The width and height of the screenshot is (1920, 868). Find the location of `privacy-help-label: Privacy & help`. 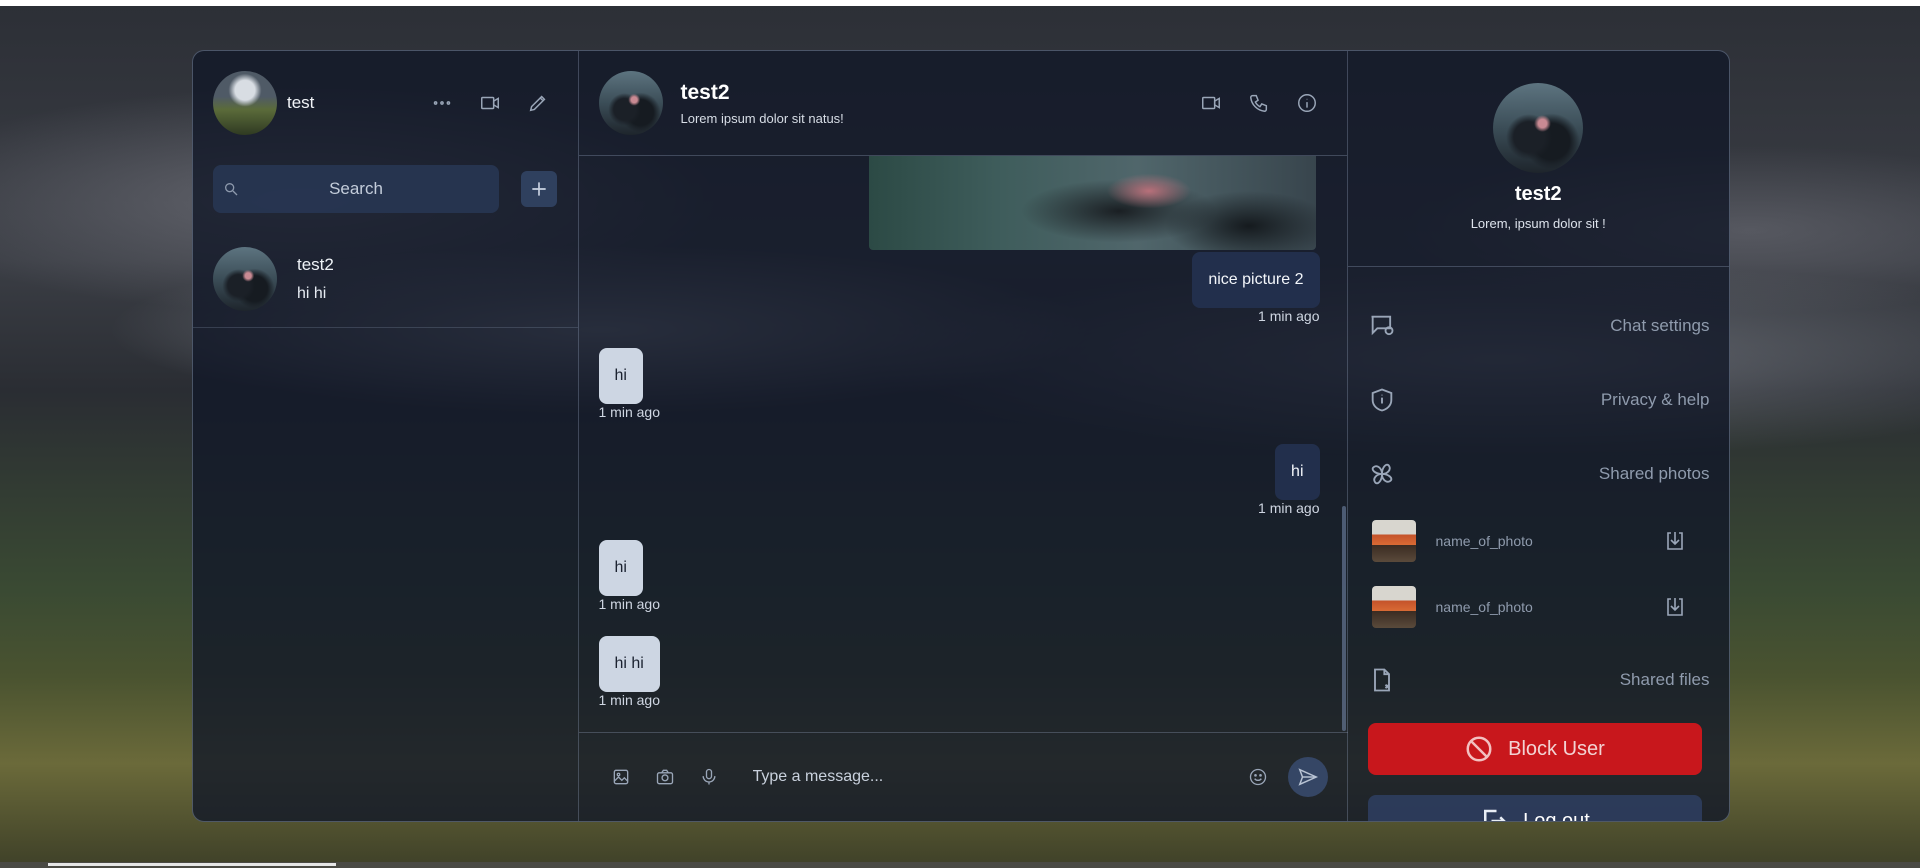

privacy-help-label: Privacy & help is located at coordinates (1655, 399).